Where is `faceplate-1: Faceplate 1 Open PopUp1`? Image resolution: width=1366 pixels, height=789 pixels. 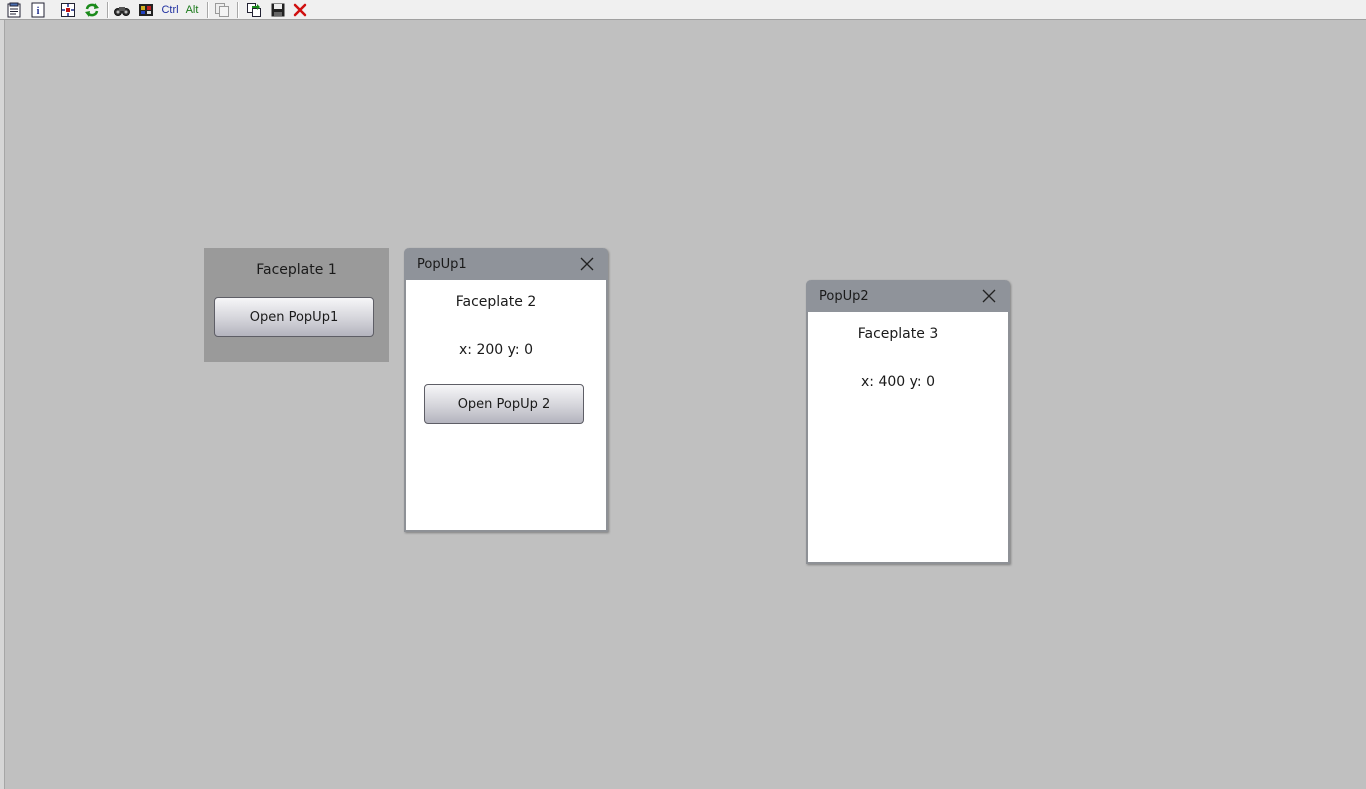
faceplate-1: Faceplate 1 Open PopUp1 is located at coordinates (296, 305).